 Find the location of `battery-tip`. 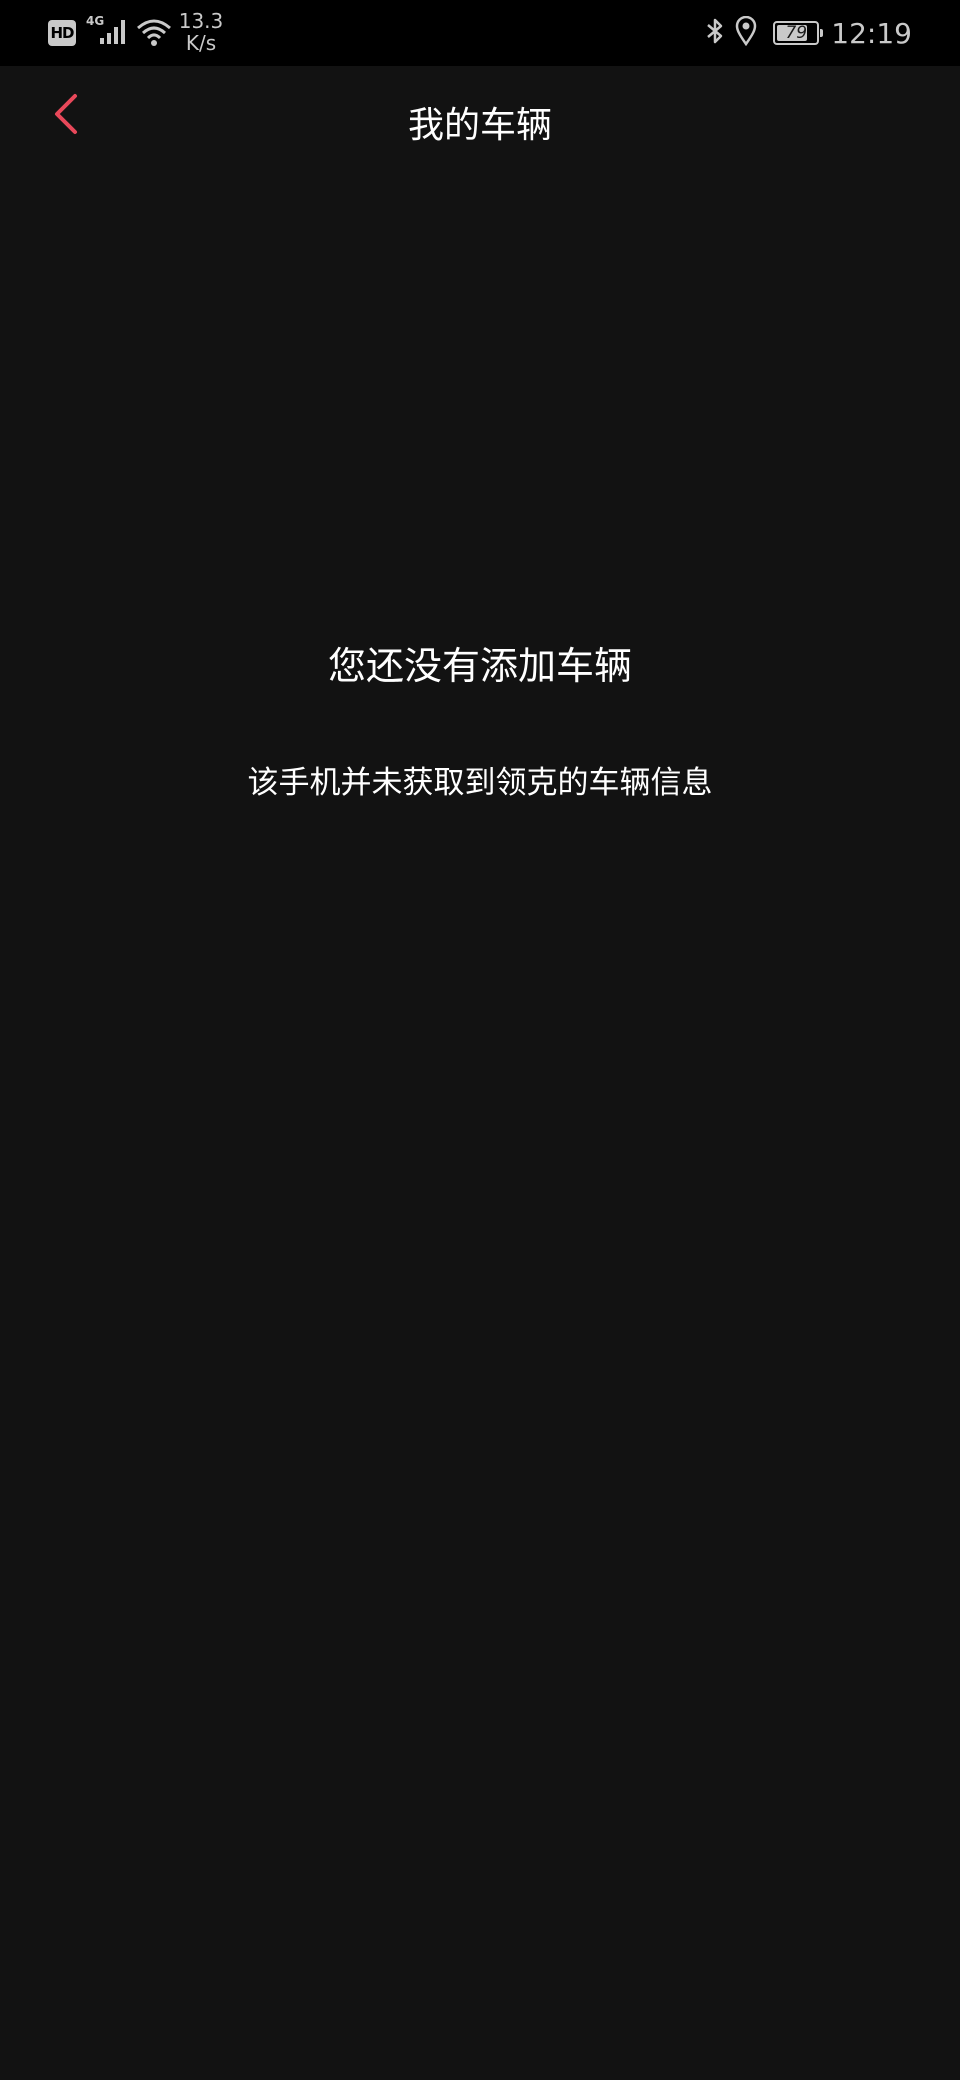

battery-tip is located at coordinates (822, 33).